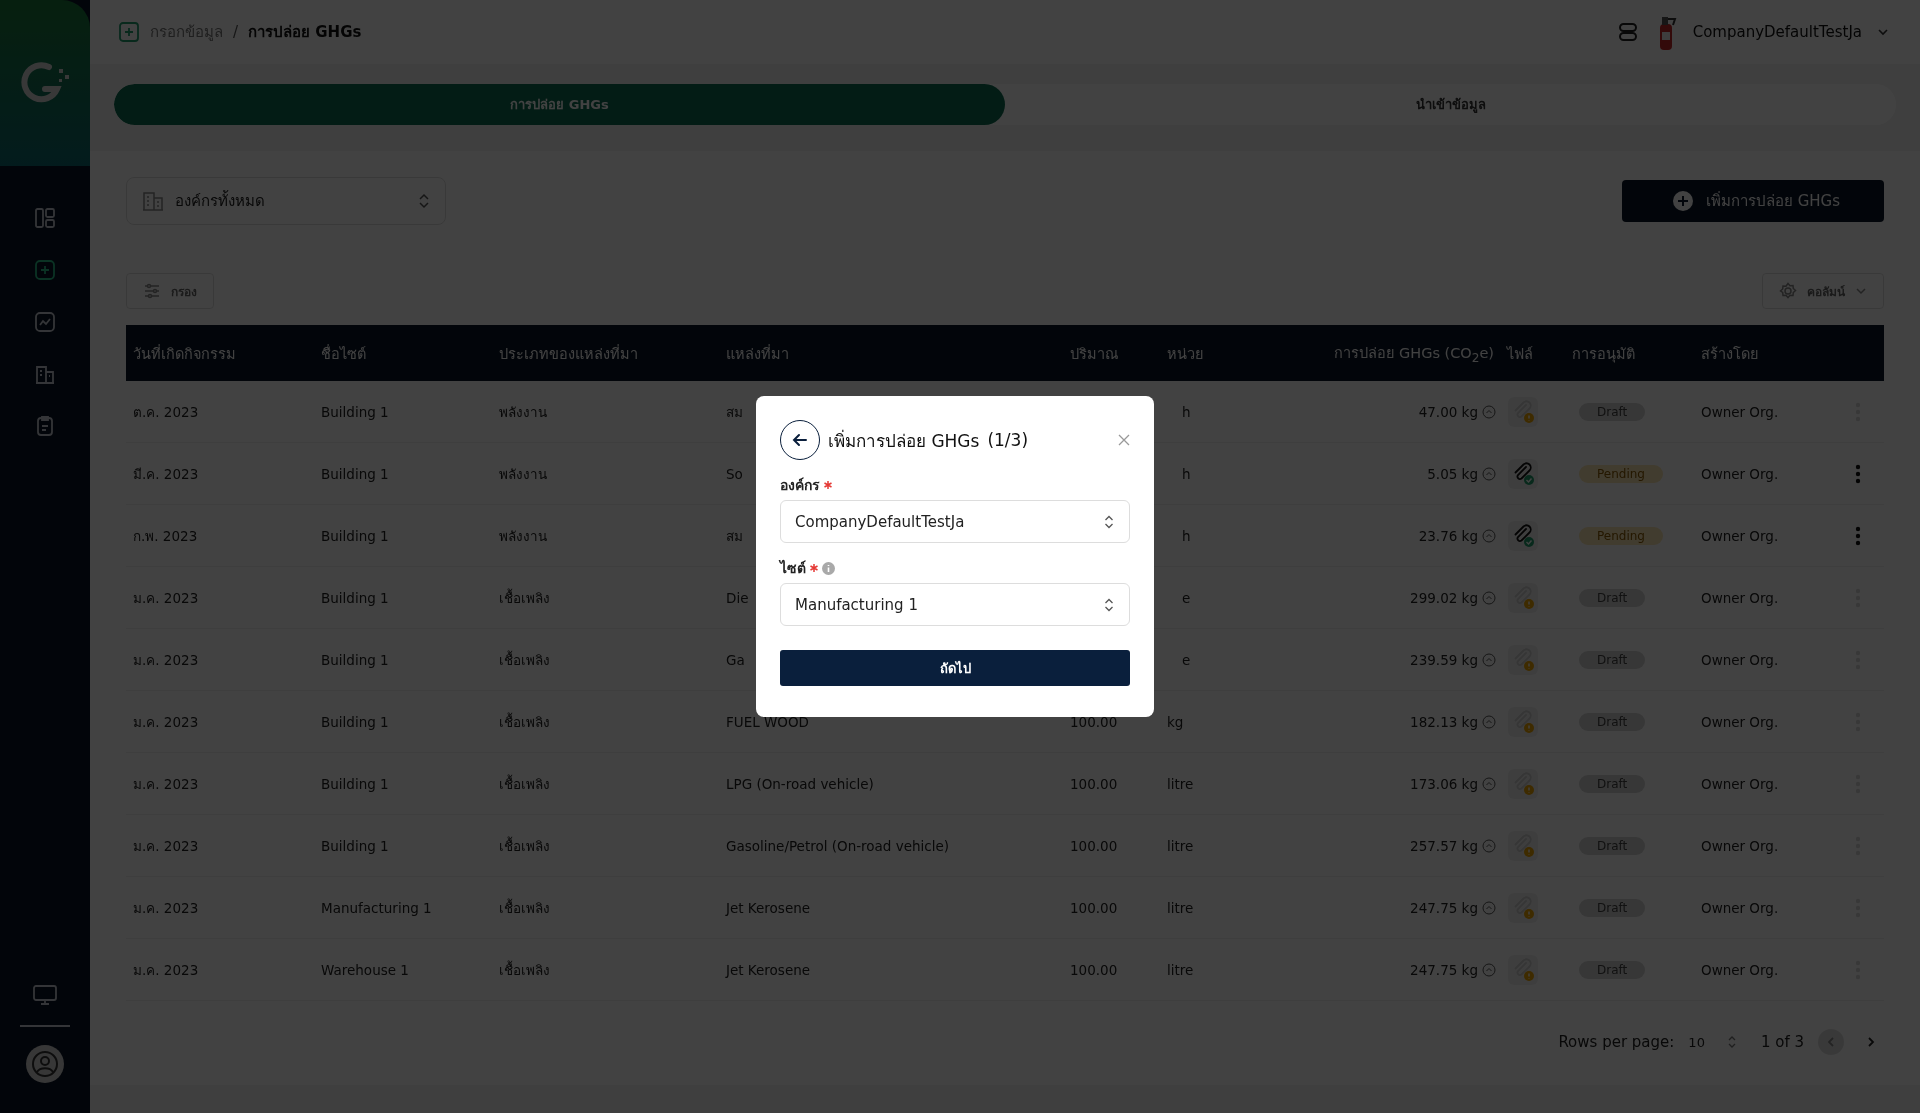 The width and height of the screenshot is (1920, 1113). I want to click on table-cell-text: Ga, so click(735, 659).